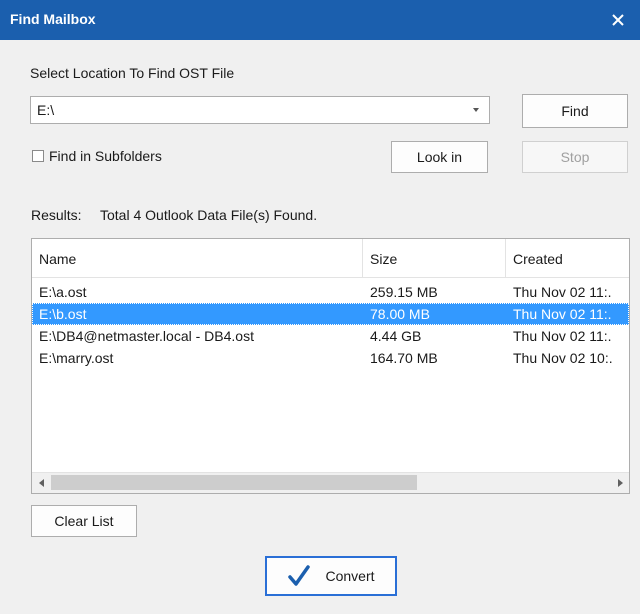  I want to click on column-header-size: Size, so click(434, 258).